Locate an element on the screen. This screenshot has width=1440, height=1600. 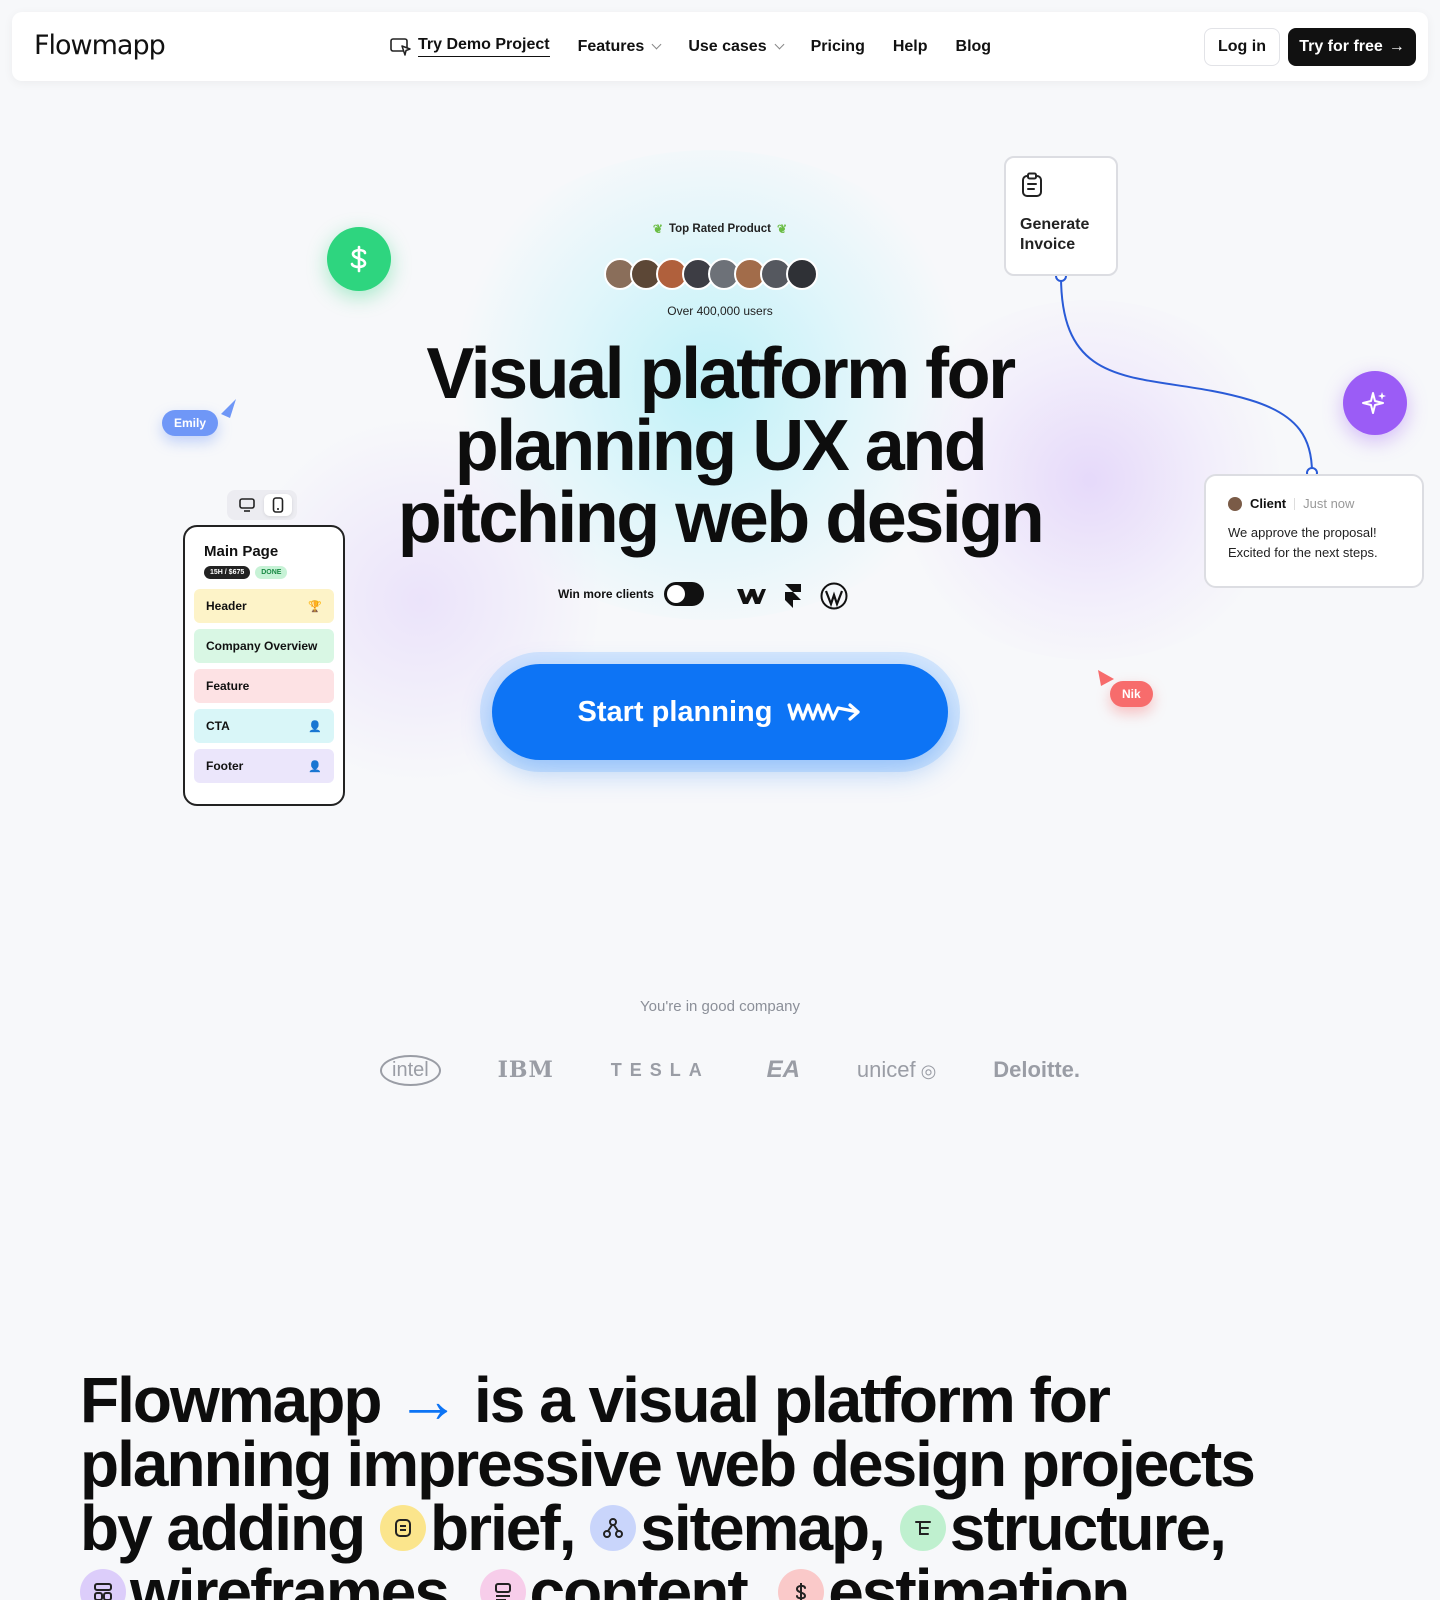
avatar is located at coordinates (802, 274).